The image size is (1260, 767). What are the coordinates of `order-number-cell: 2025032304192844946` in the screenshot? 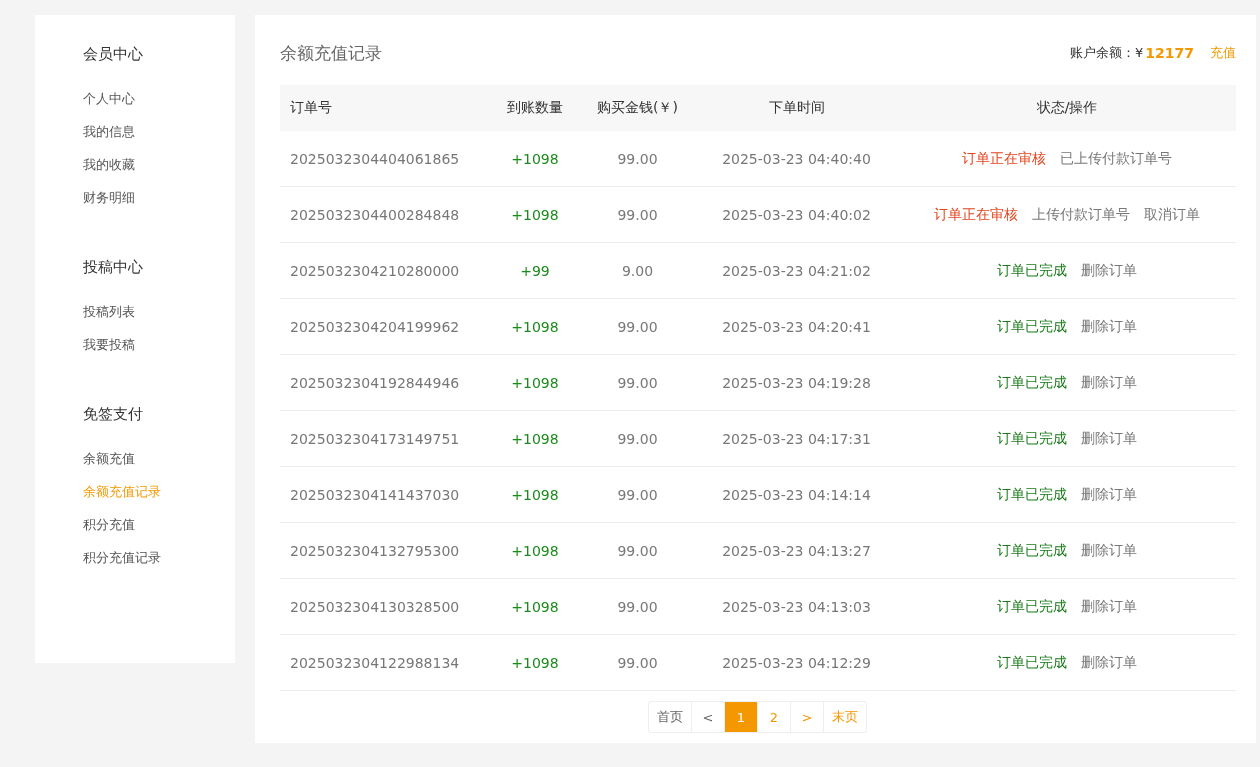 It's located at (385, 382).